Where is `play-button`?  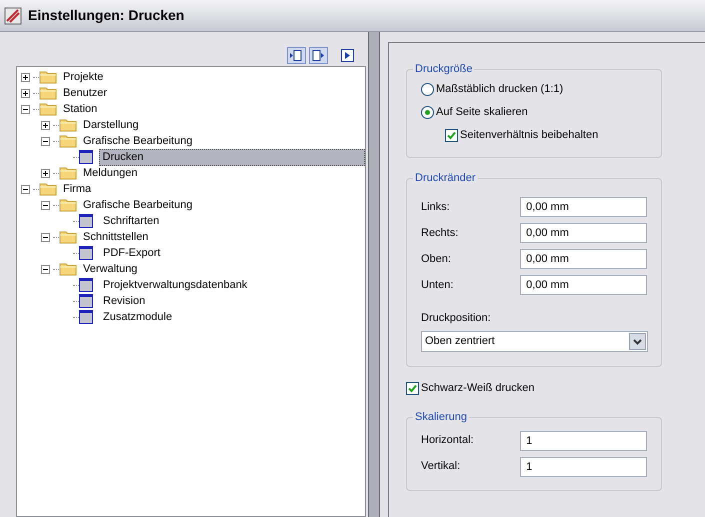
play-button is located at coordinates (347, 55).